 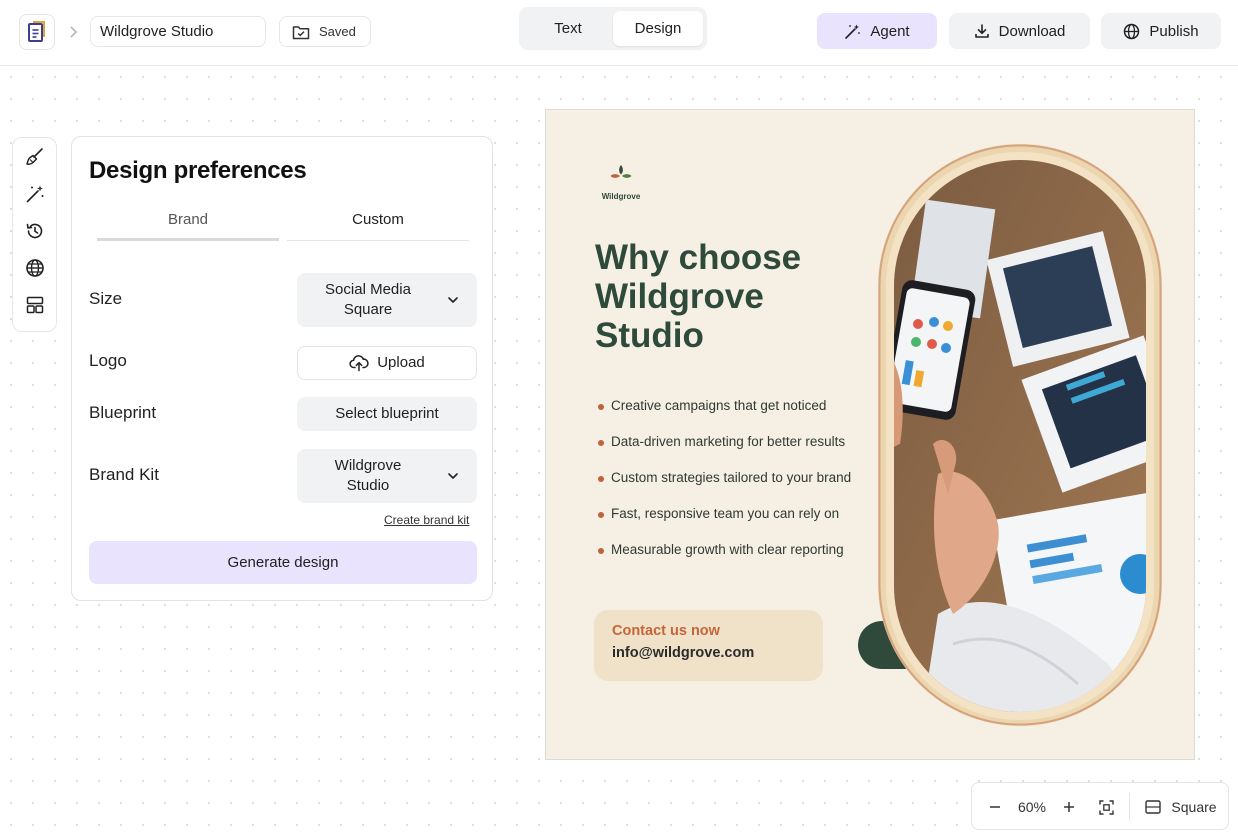 I want to click on brush-tool-button, so click(x=35, y=157).